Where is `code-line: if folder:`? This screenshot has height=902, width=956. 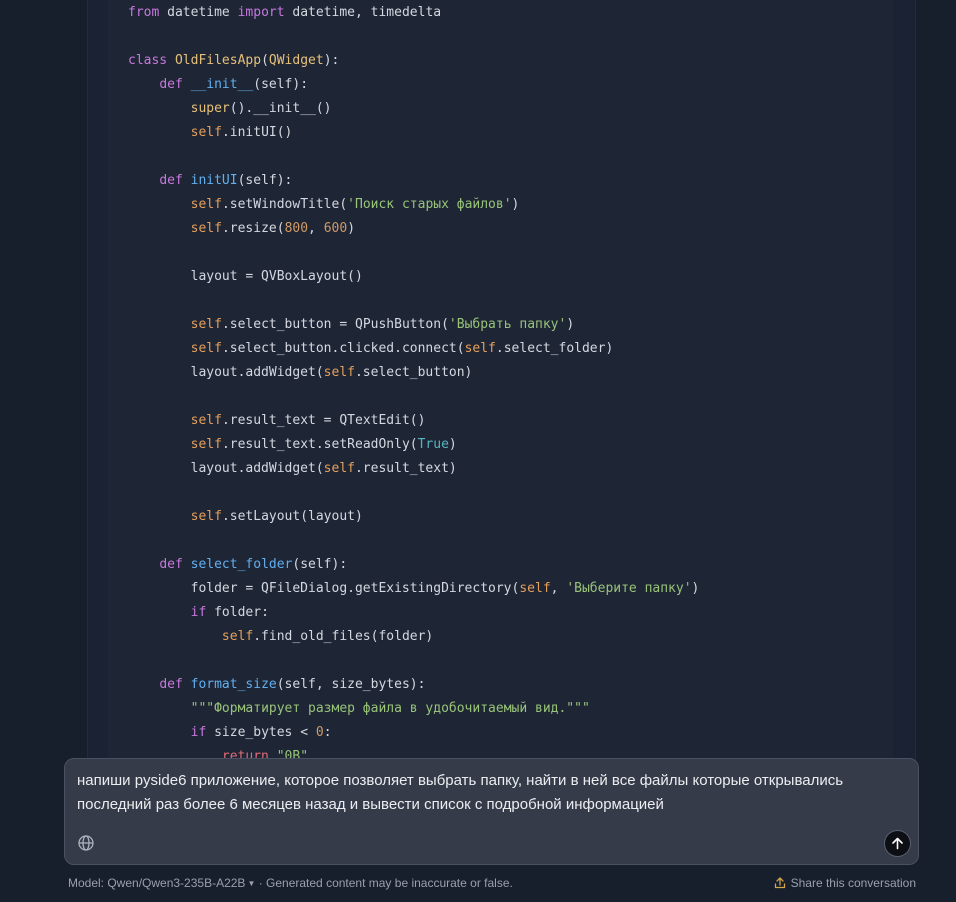 code-line: if folder: is located at coordinates (413, 613).